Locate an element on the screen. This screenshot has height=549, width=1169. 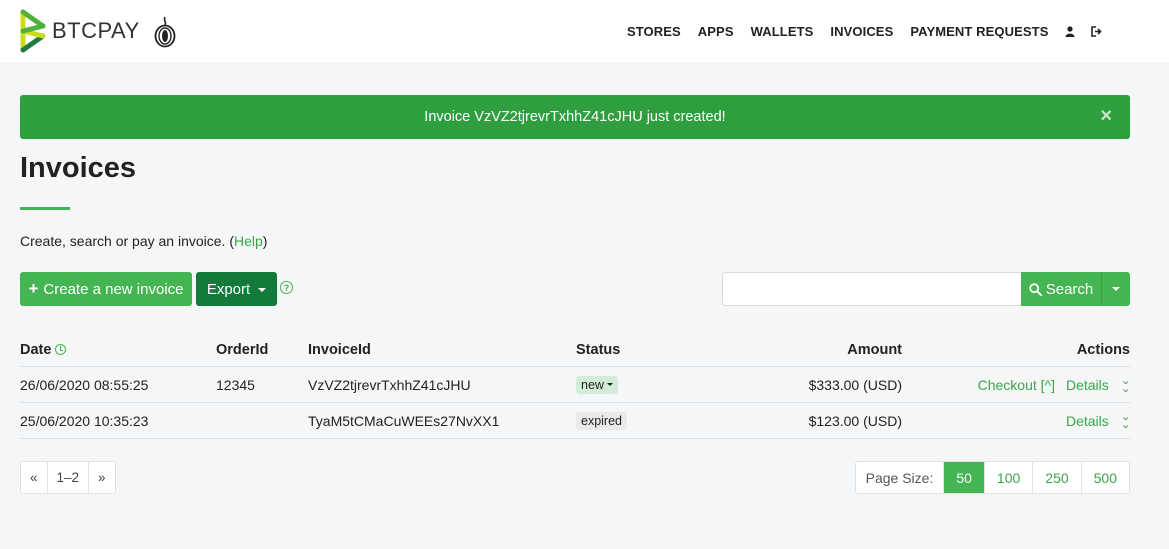
status-text: new is located at coordinates (592, 384).